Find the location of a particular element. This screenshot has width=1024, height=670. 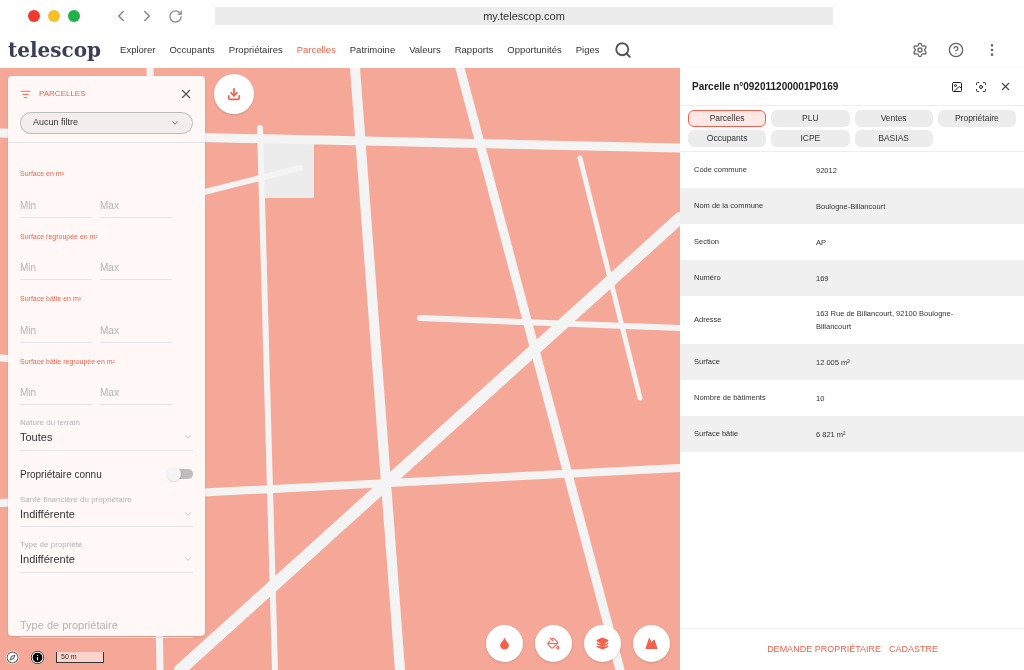

field-label: Type de propriété is located at coordinates (52, 545).